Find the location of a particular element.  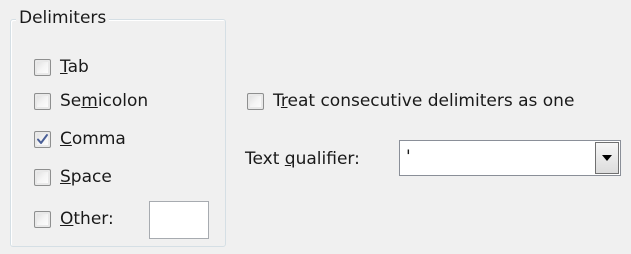

text-qualifier-dropdown-button is located at coordinates (607, 158).